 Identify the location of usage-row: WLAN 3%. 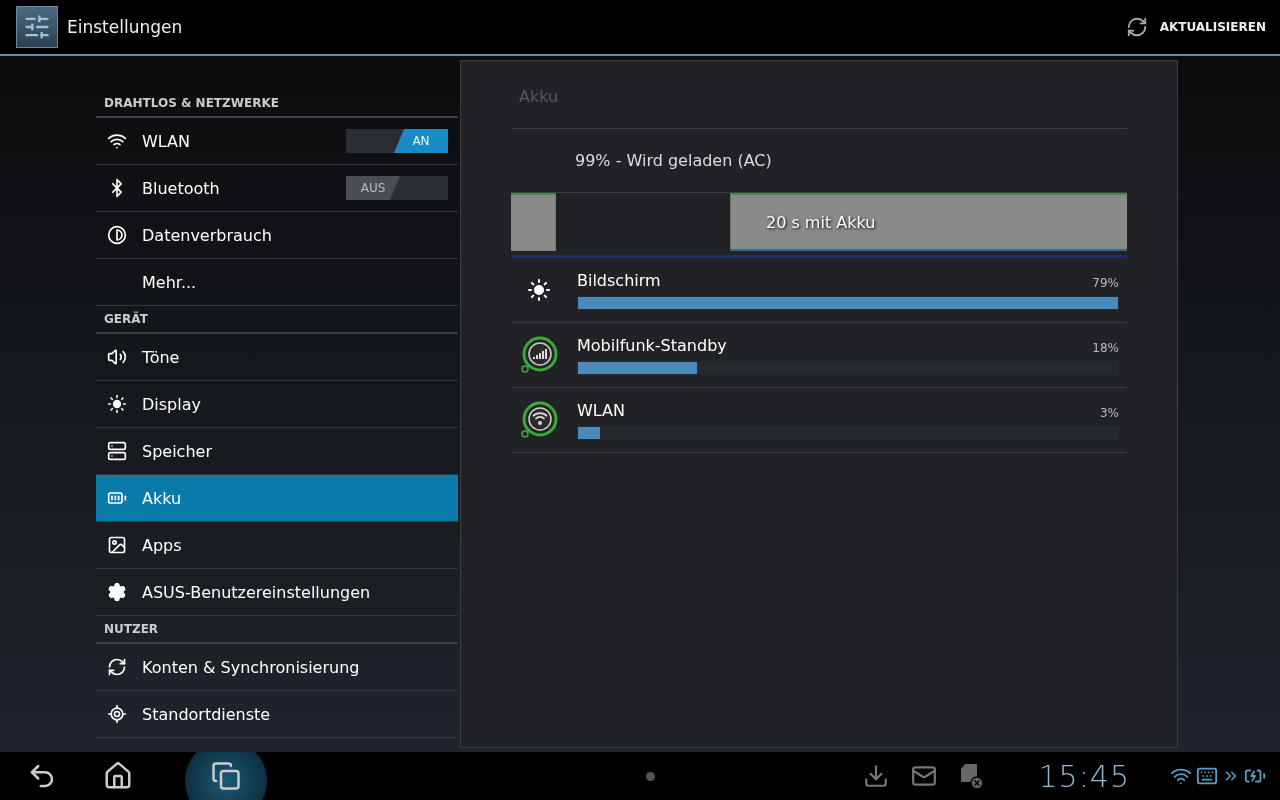
(819, 420).